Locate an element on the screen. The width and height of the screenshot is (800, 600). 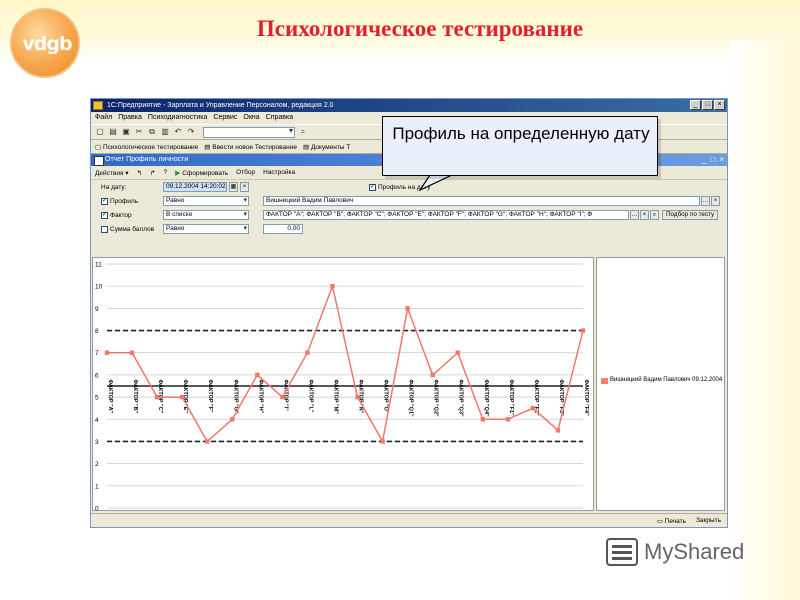
y-tick-label: 11 is located at coordinates (98, 265).